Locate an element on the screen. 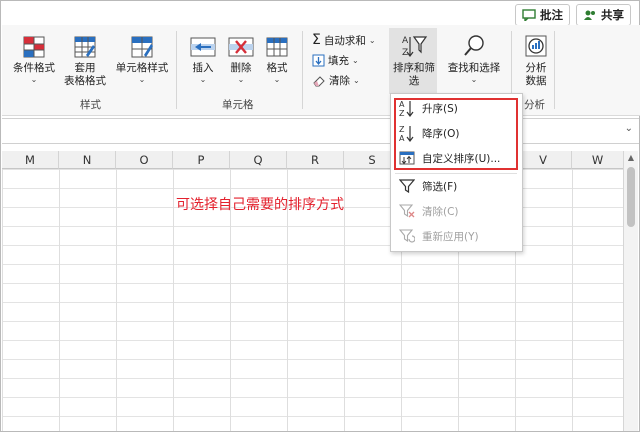 Image resolution: width=640 pixels, height=432 pixels. sort-filter-button: A Z 排序和筛选 ⌄ is located at coordinates (414, 65).